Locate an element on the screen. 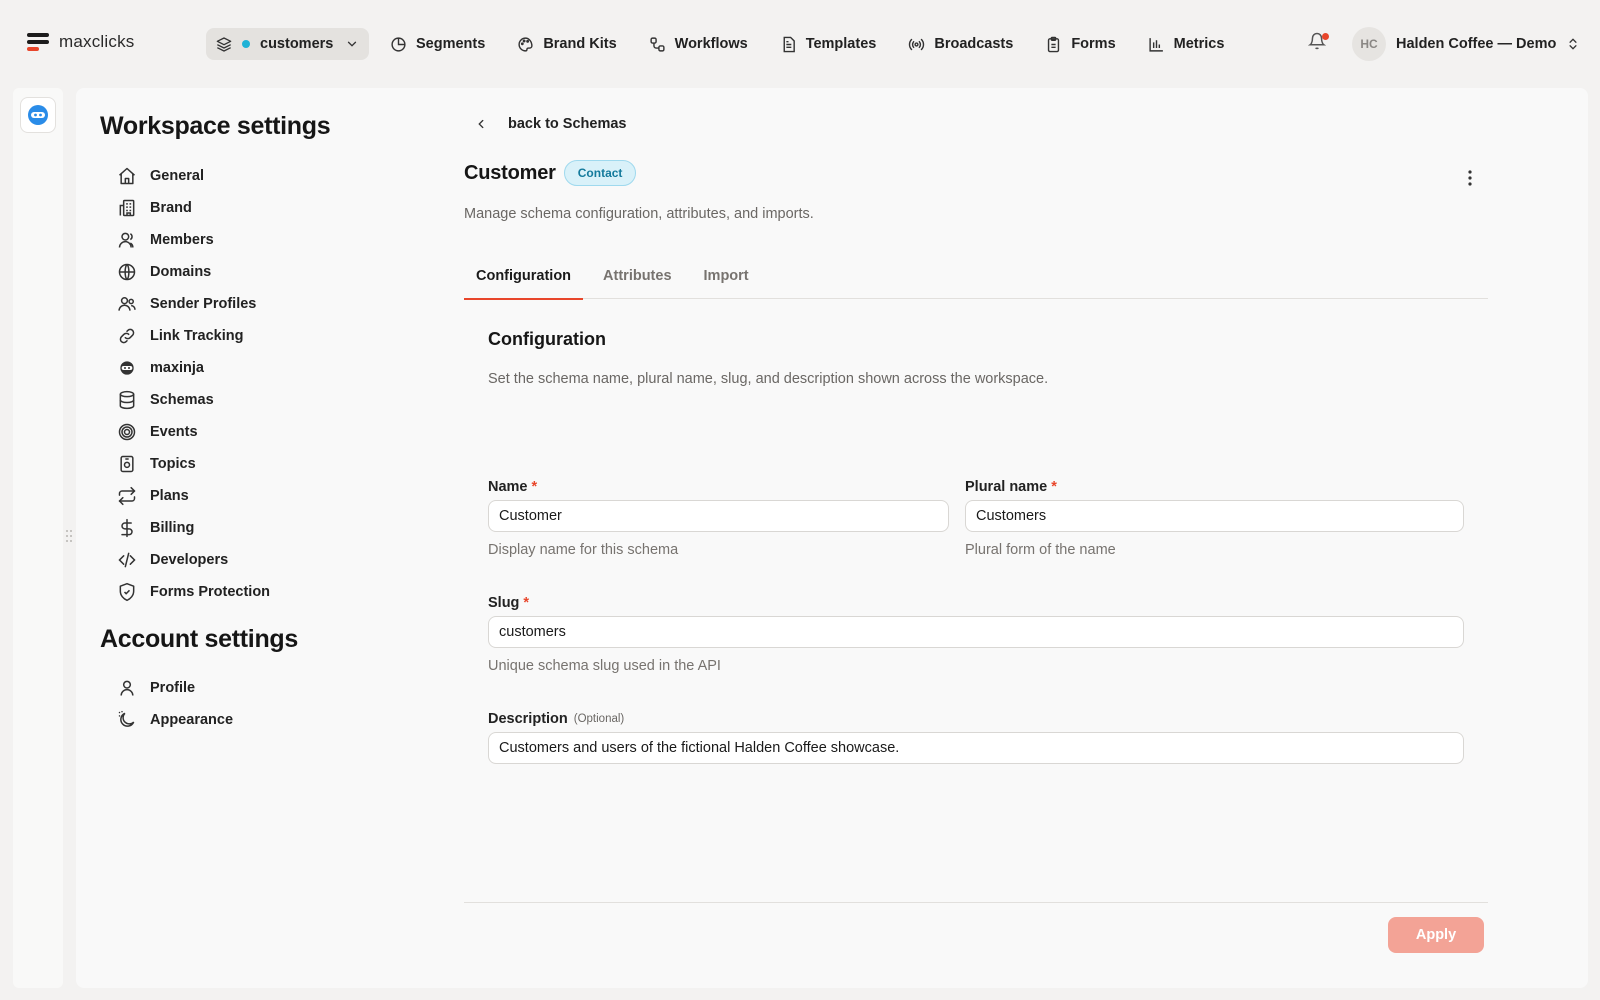  broadcast-icon is located at coordinates (916, 44).